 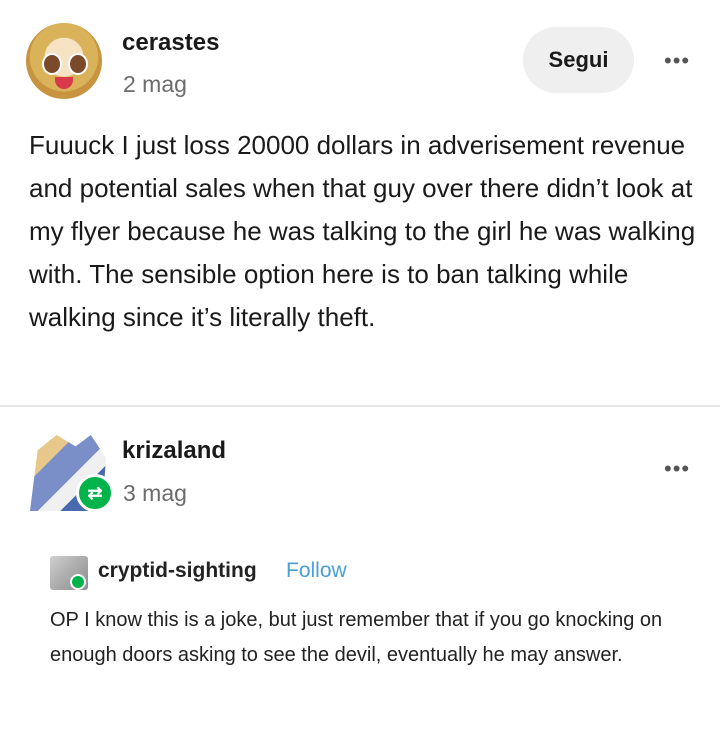 What do you see at coordinates (95, 493) in the screenshot?
I see `reblog-icon: ⇄` at bounding box center [95, 493].